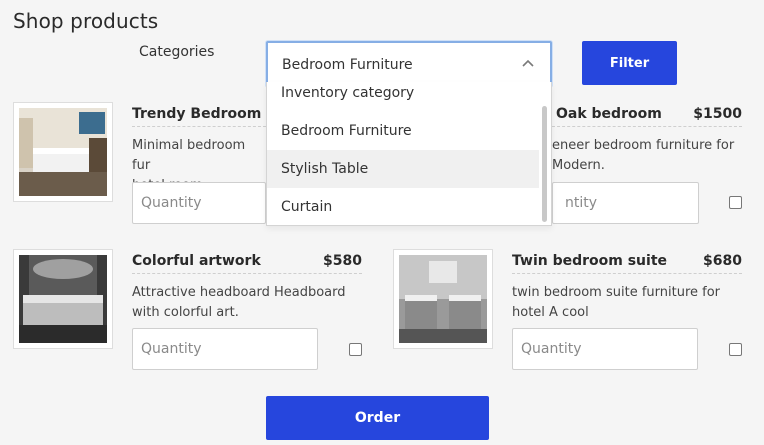 The image size is (764, 445). What do you see at coordinates (578, 165) in the screenshot?
I see `description-line: Modern.` at bounding box center [578, 165].